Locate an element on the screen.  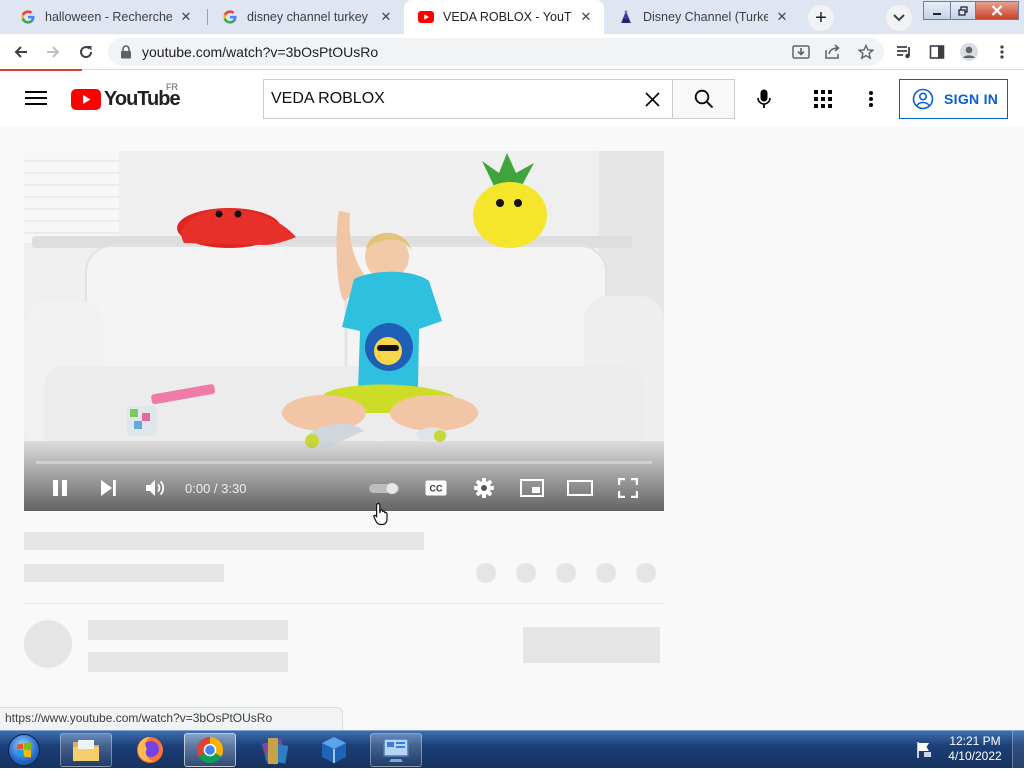
guide-menu-icon is located at coordinates (36, 99).